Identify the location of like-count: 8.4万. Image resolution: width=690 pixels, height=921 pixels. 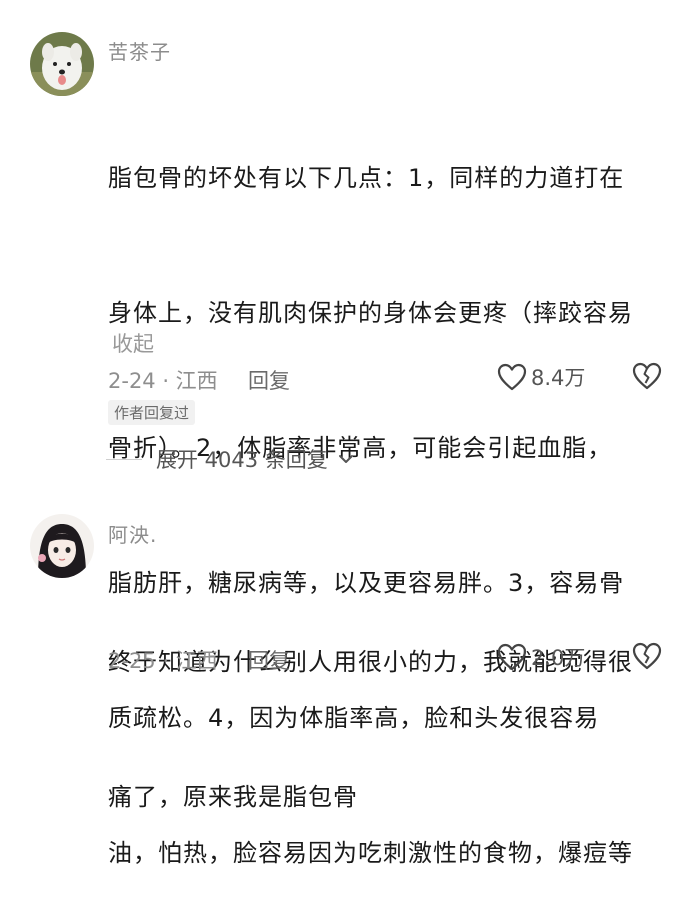
(558, 378).